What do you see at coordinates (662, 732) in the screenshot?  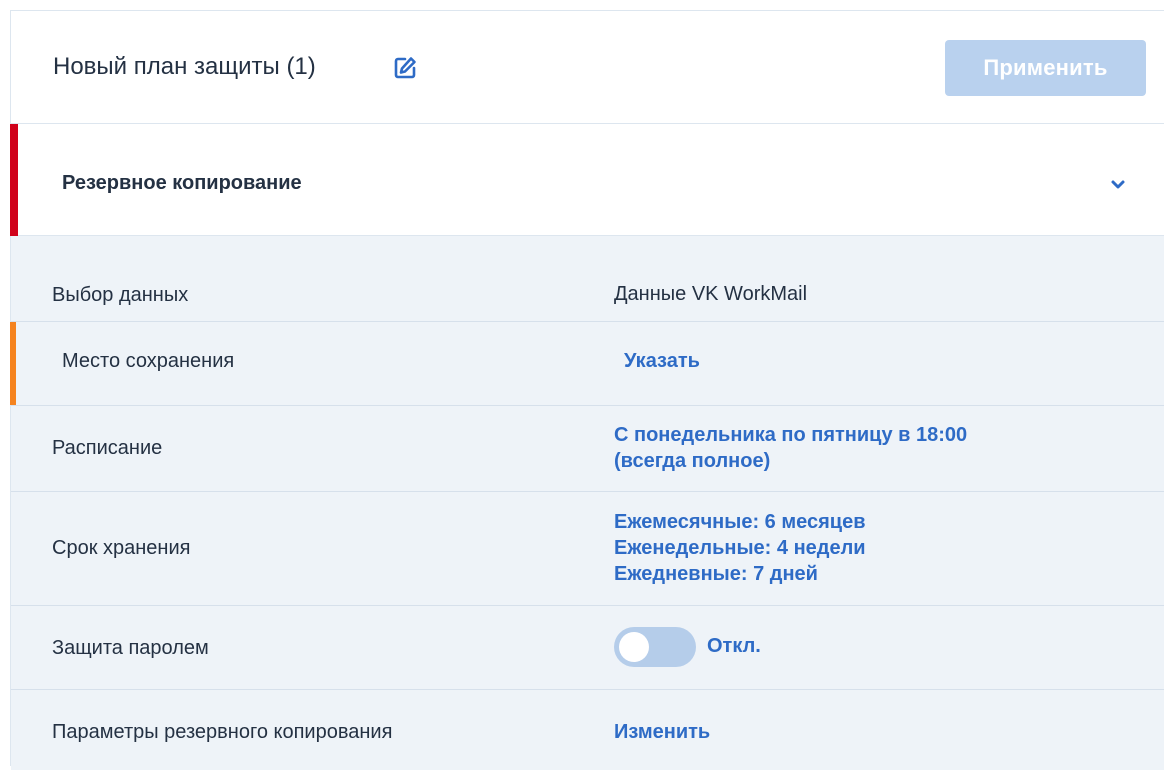 I see `change-options-link: Изменить` at bounding box center [662, 732].